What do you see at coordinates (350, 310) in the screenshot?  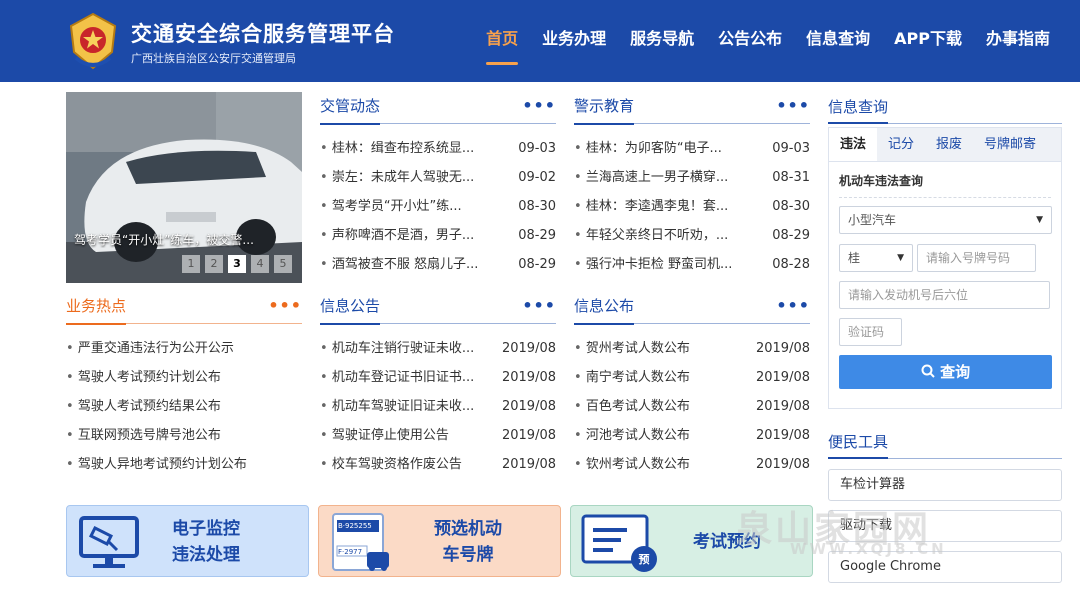 I see `panel-title: 信息公告` at bounding box center [350, 310].